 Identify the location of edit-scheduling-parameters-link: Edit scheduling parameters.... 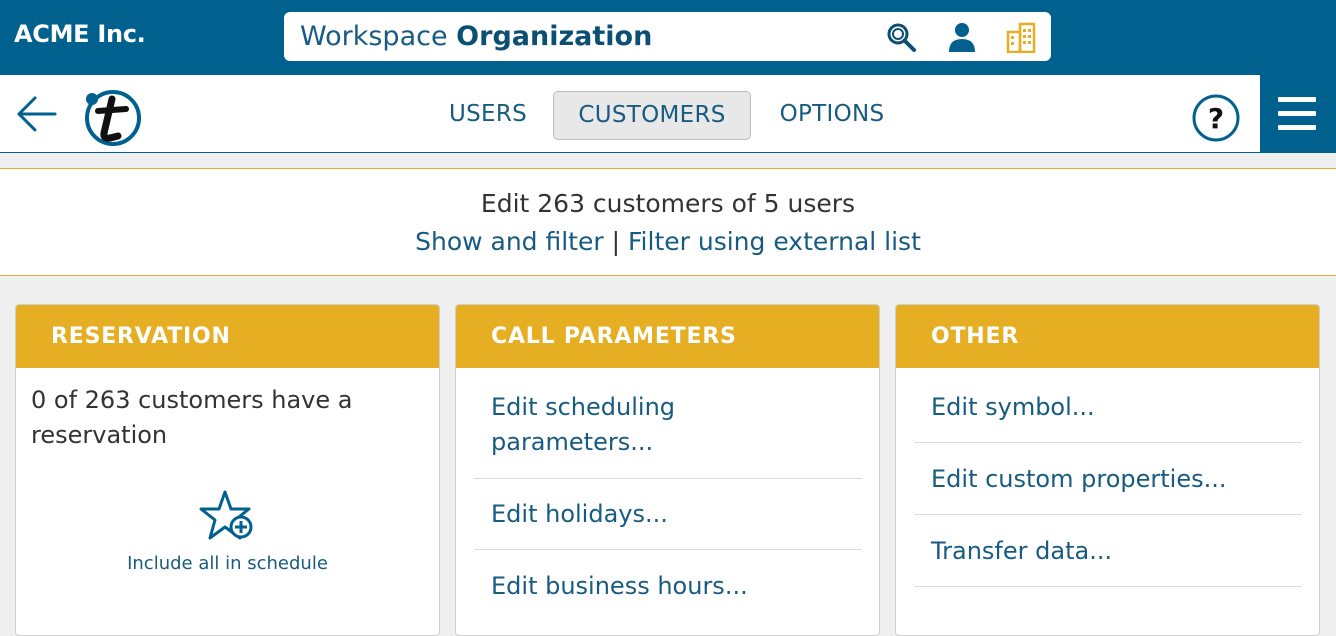
(594, 425).